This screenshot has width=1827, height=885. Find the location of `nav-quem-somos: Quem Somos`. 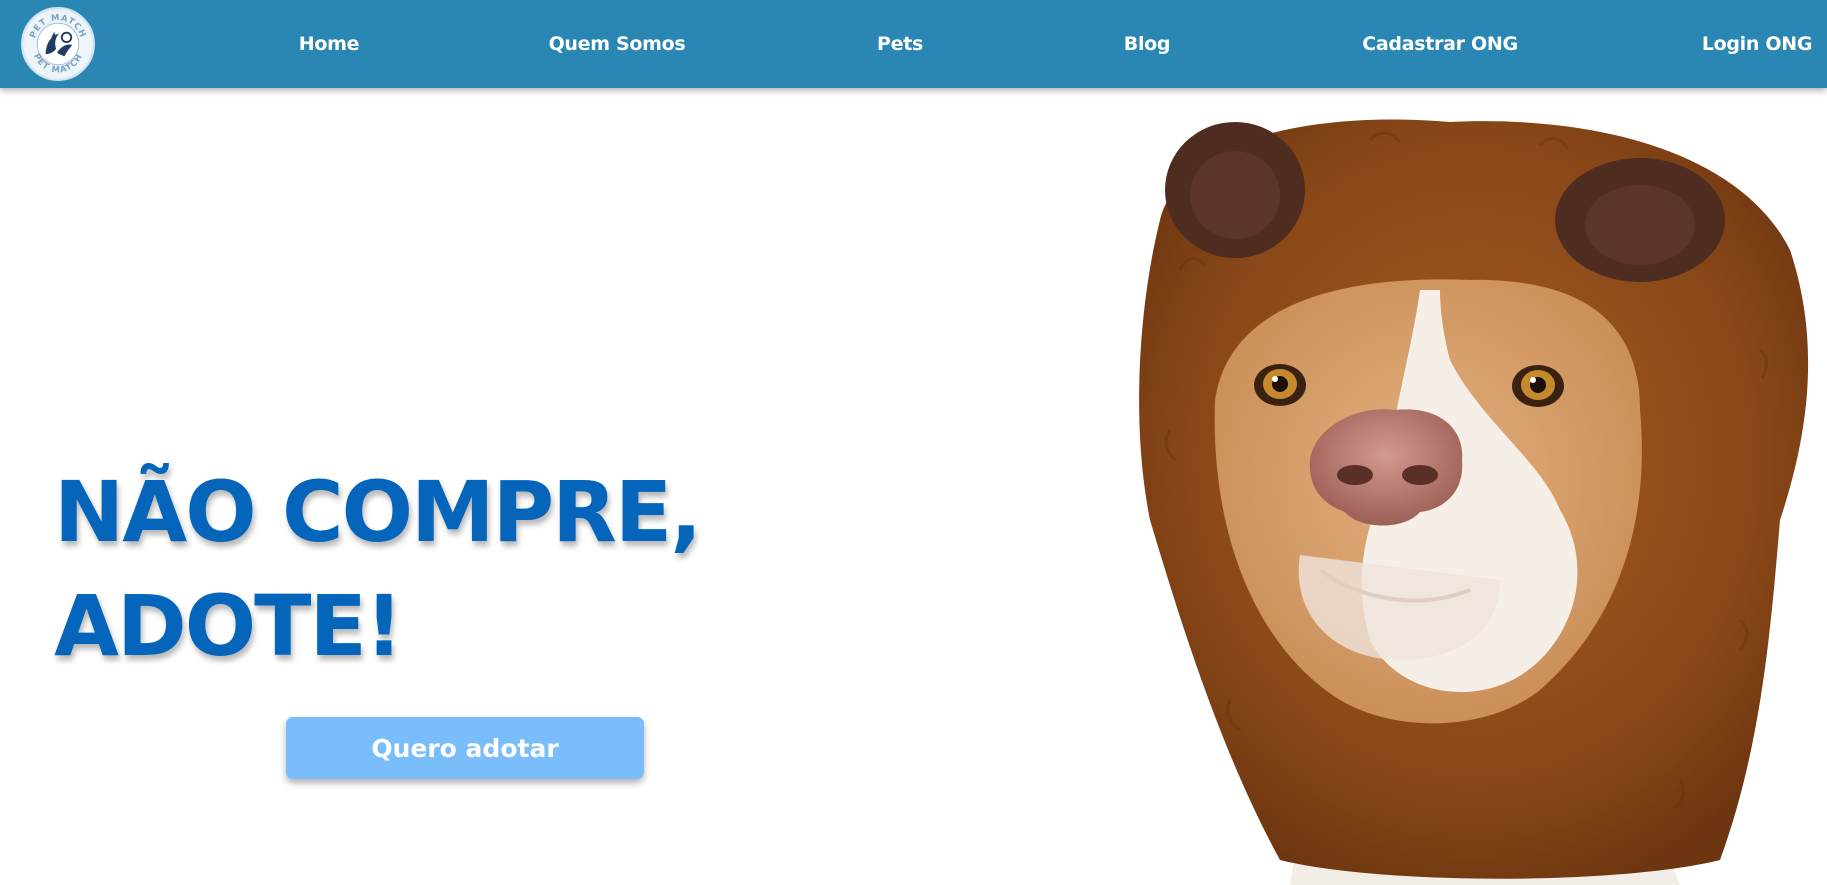

nav-quem-somos: Quem Somos is located at coordinates (617, 44).